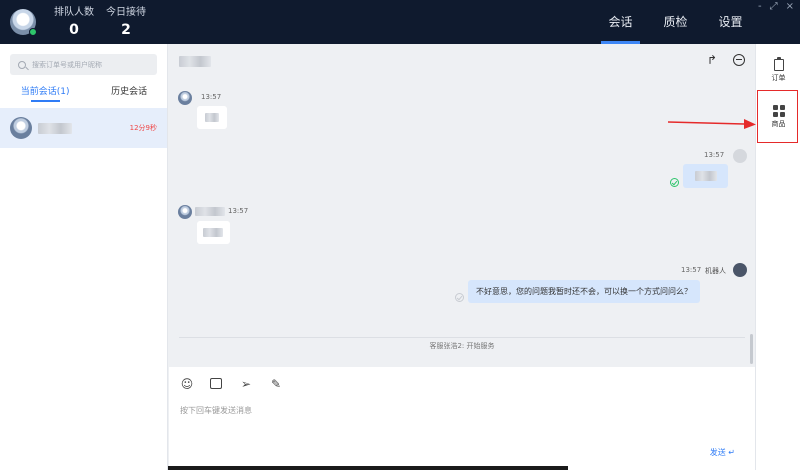 Image resolution: width=800 pixels, height=470 pixels. What do you see at coordinates (790, 7) in the screenshot?
I see `close-icon: ×` at bounding box center [790, 7].